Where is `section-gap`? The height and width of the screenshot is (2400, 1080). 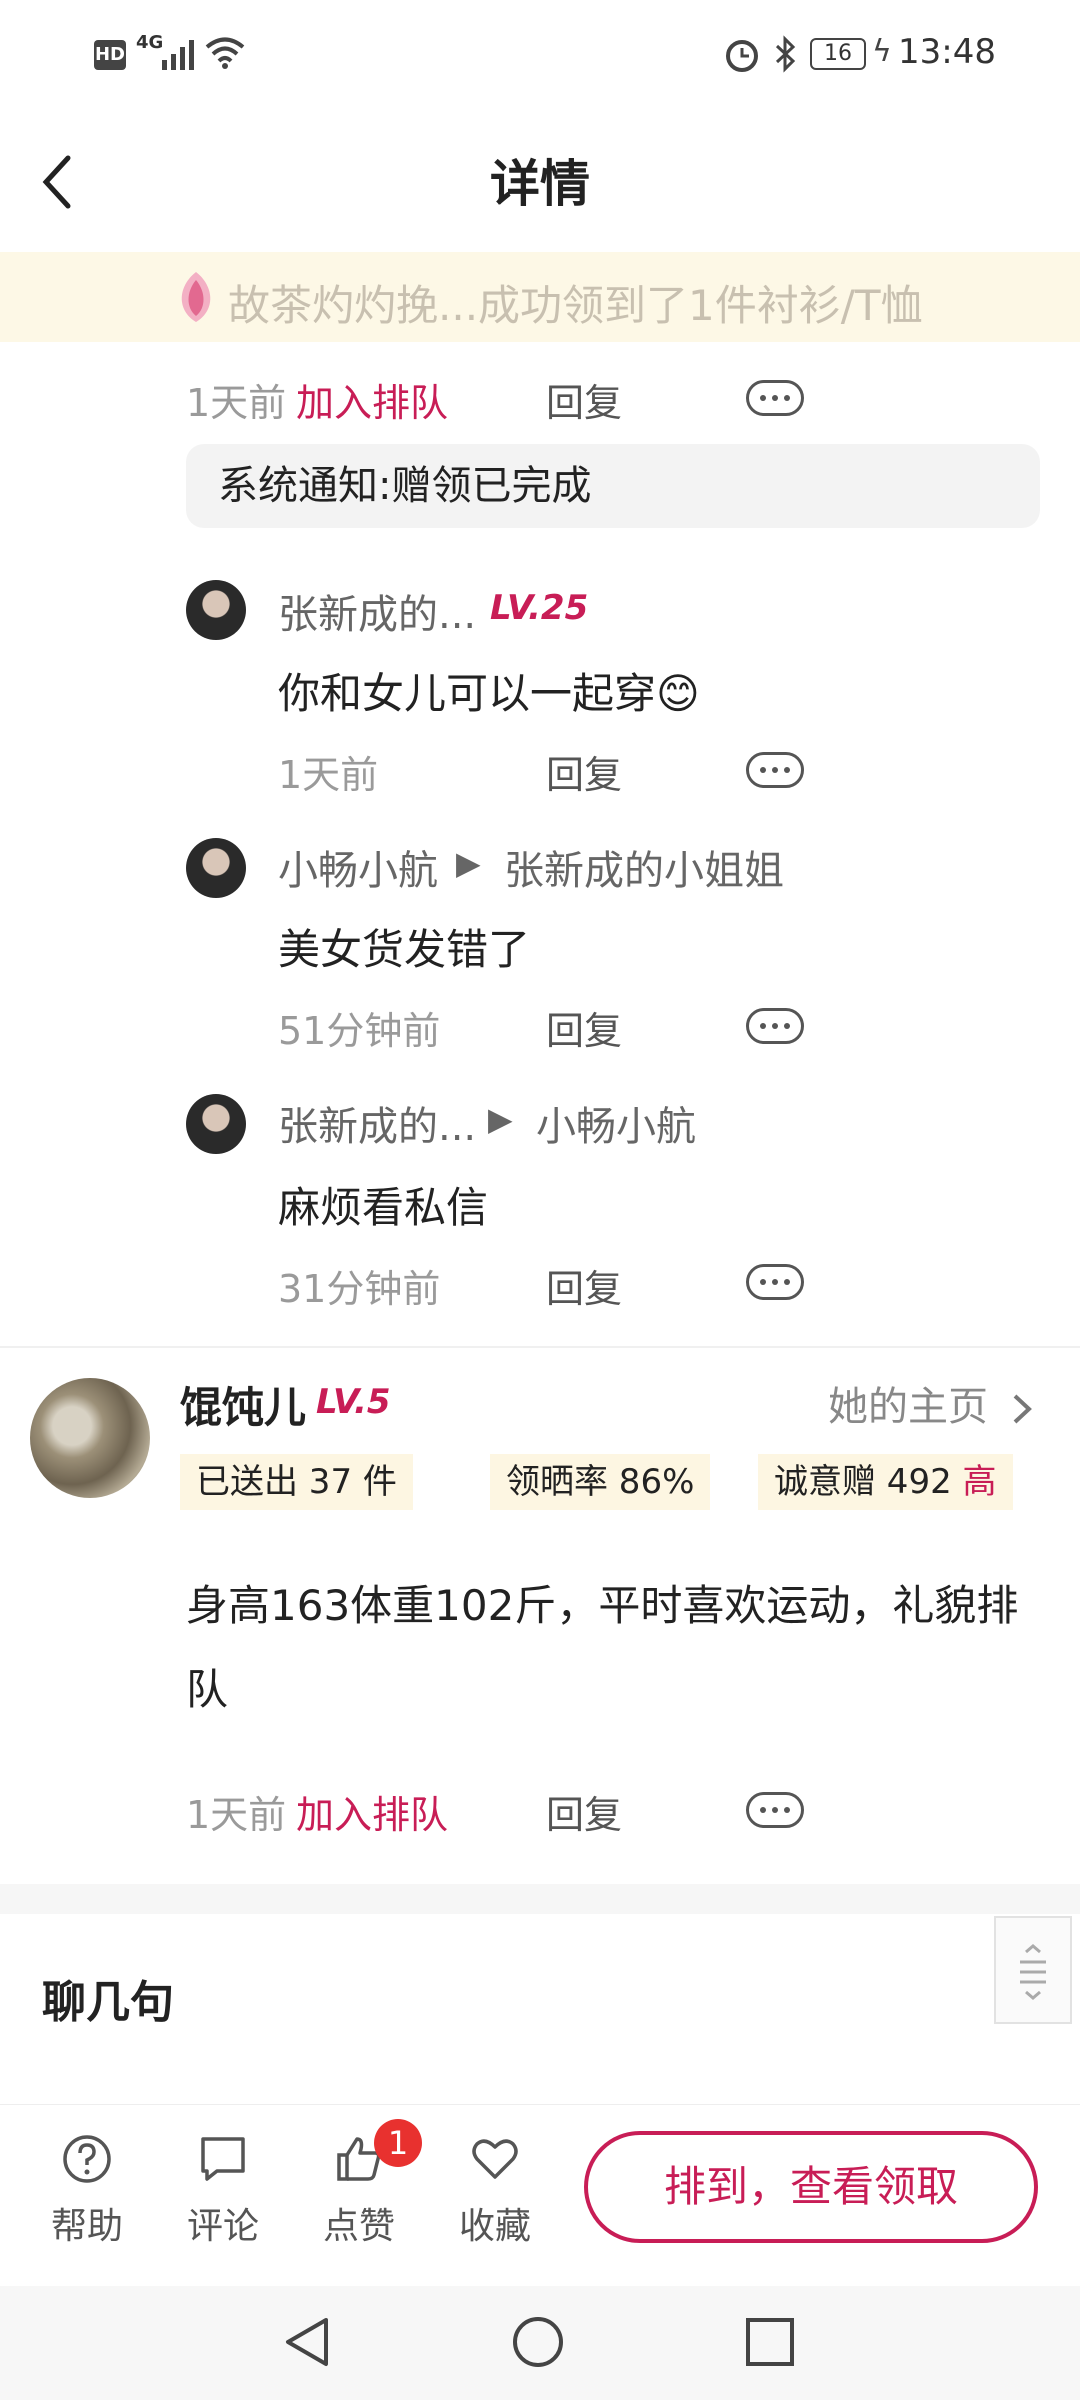
section-gap is located at coordinates (540, 1899).